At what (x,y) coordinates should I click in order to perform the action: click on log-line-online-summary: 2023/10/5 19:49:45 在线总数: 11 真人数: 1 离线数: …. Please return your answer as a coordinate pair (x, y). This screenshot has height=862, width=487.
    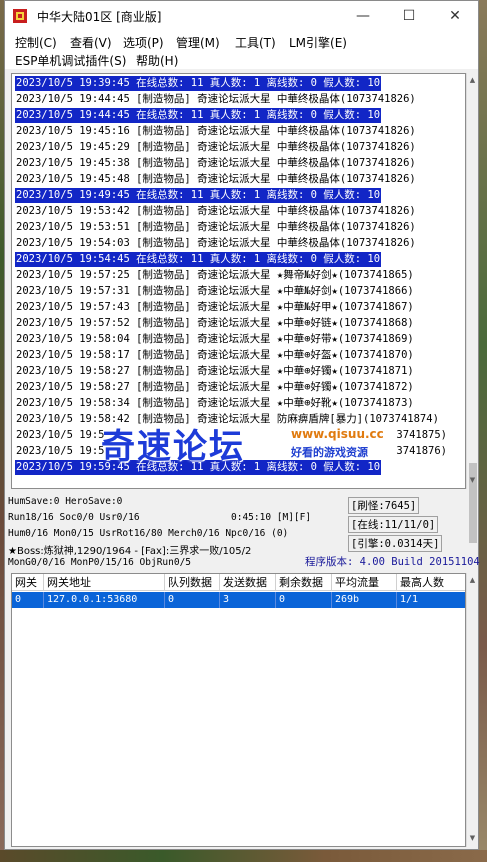
    Looking at the image, I should click on (198, 195).